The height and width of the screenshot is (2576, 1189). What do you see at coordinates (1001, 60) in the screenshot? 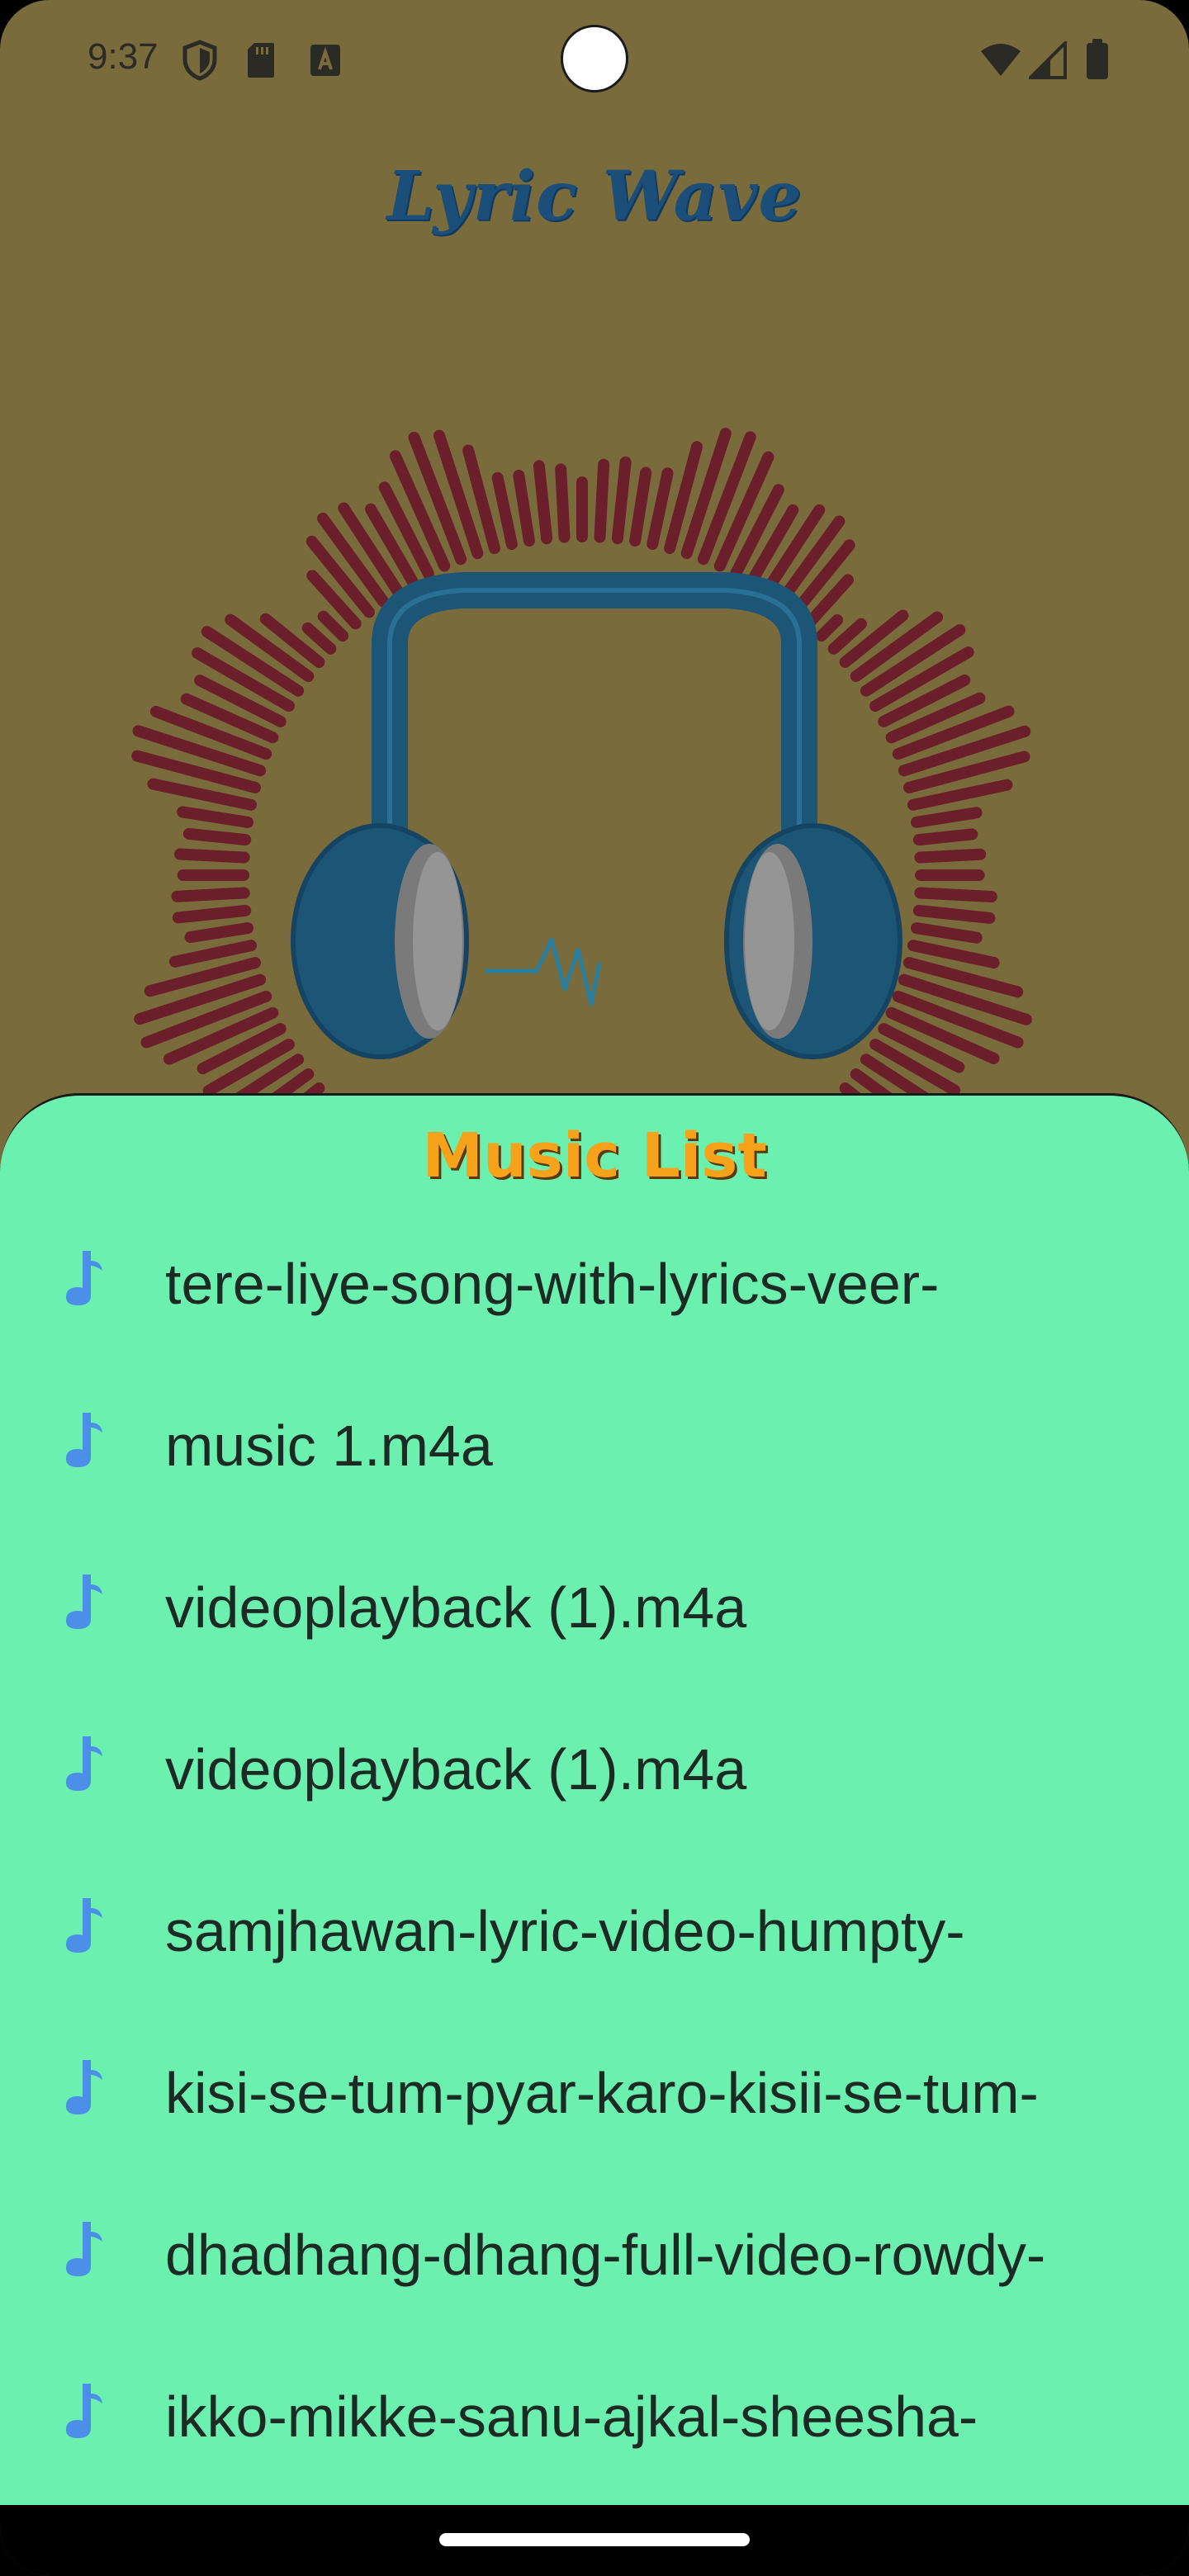
I see `wifi-icon` at bounding box center [1001, 60].